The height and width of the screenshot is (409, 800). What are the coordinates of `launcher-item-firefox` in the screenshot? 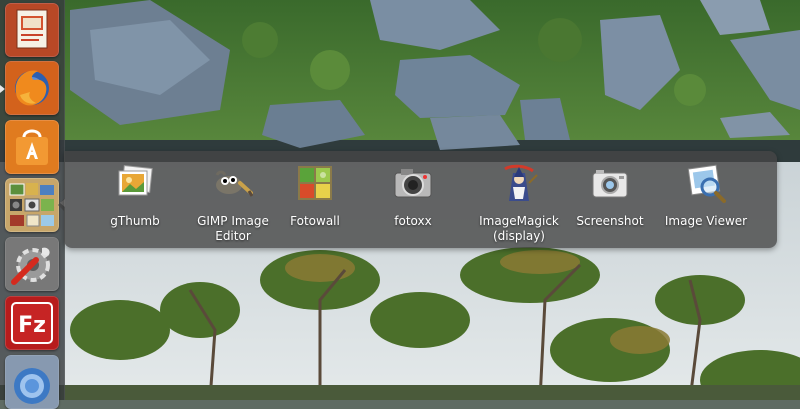 It's located at (32, 88).